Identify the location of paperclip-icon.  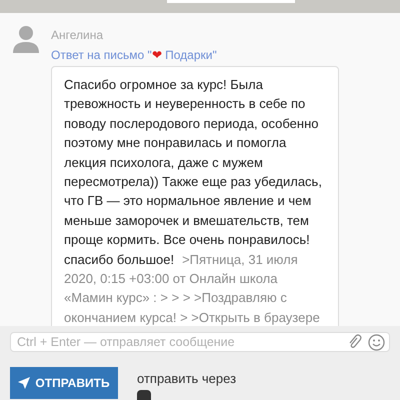
(355, 342).